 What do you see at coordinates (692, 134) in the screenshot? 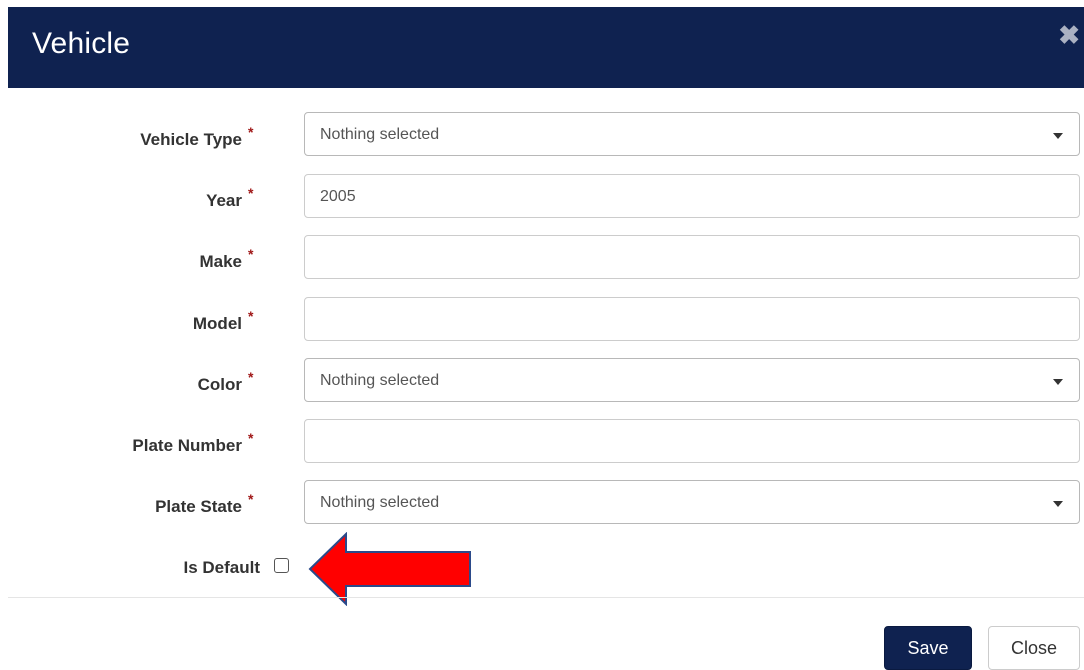
I see `vehicle-type-select: Nothing selected` at bounding box center [692, 134].